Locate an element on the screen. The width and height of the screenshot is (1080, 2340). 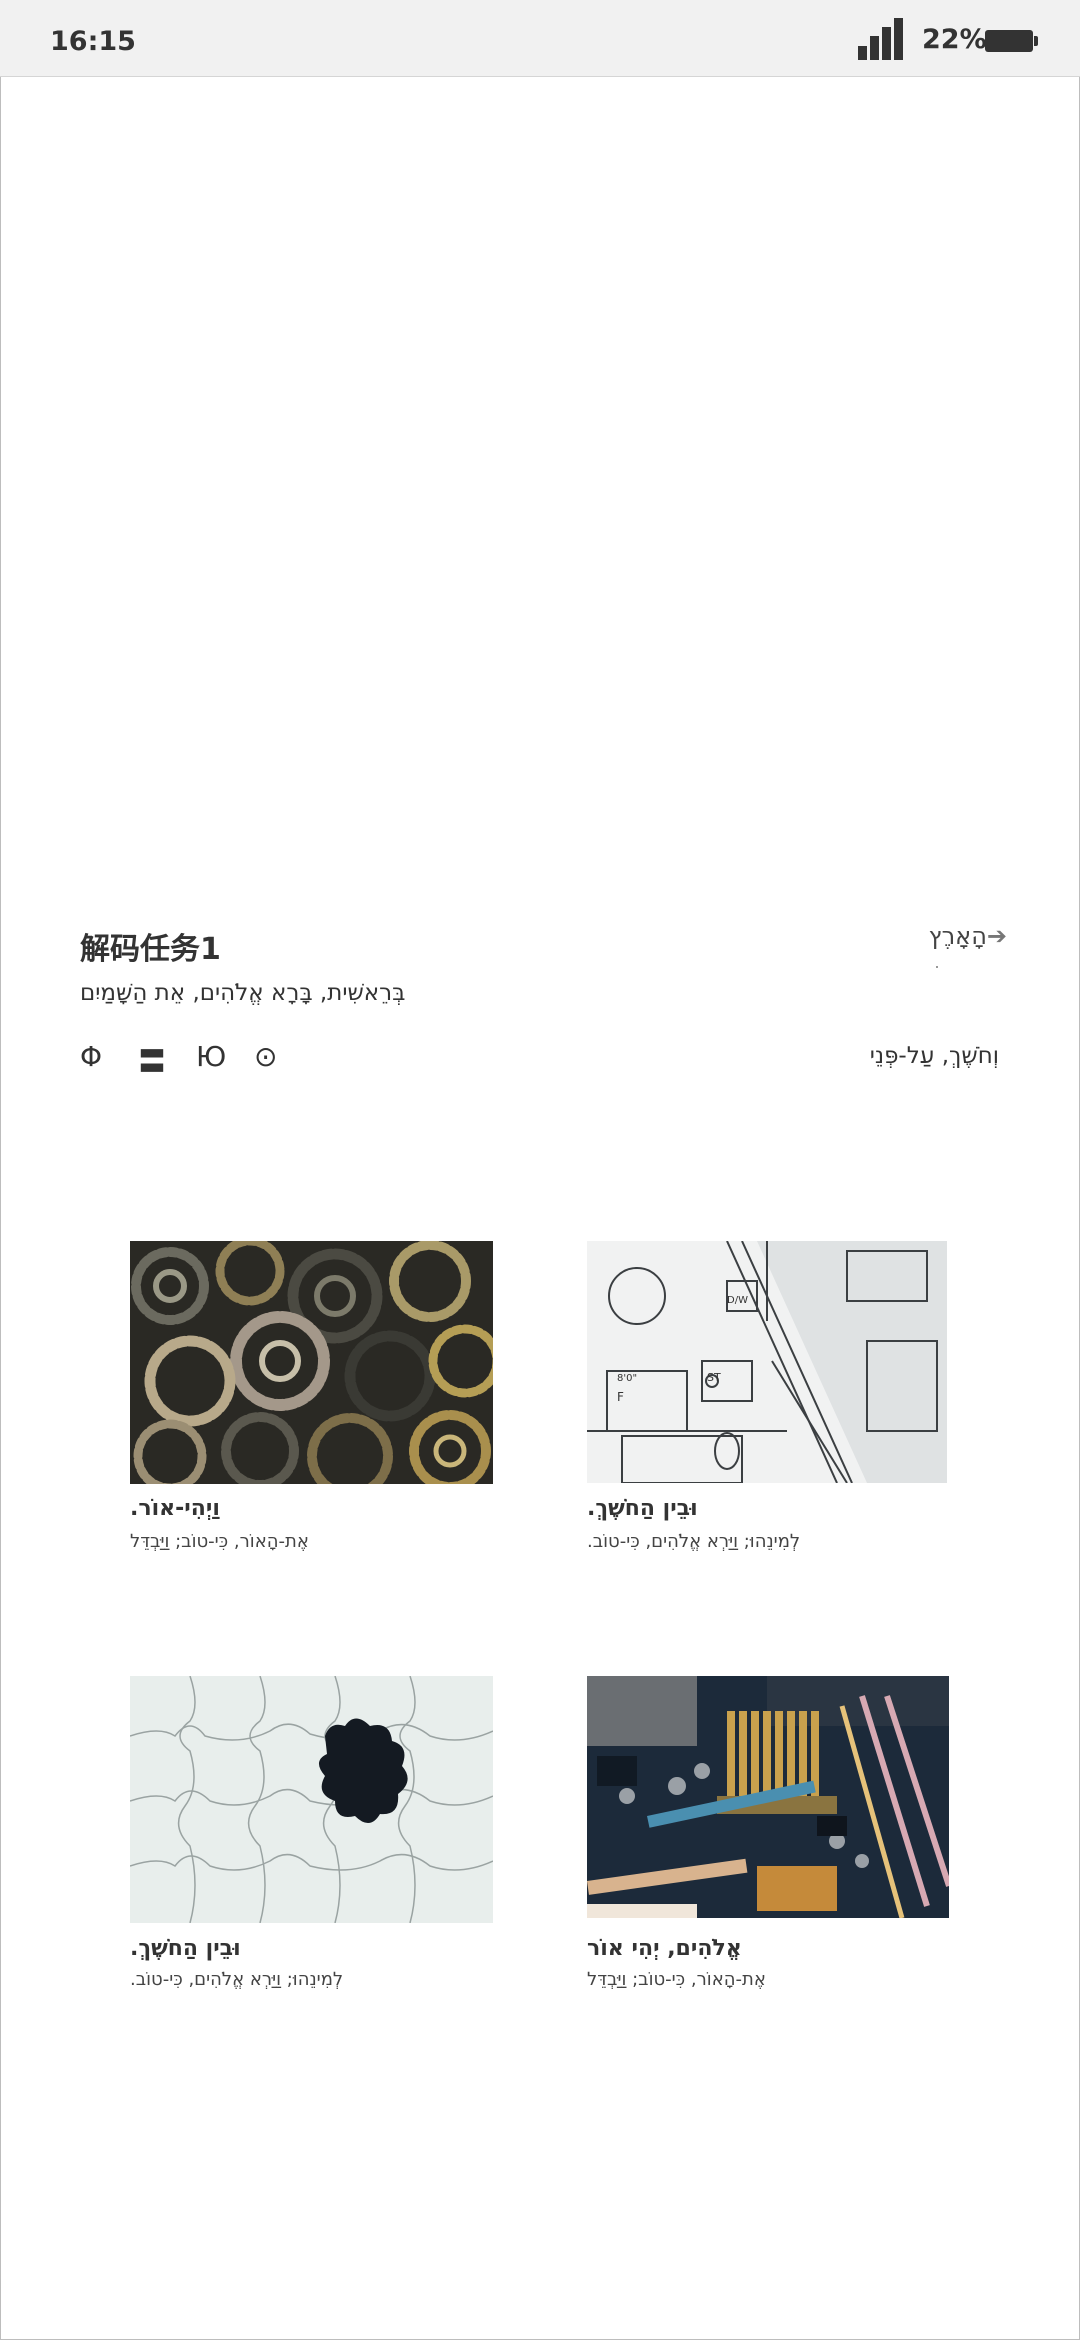
status-bar: 16:15 22% is located at coordinates (540, 38).